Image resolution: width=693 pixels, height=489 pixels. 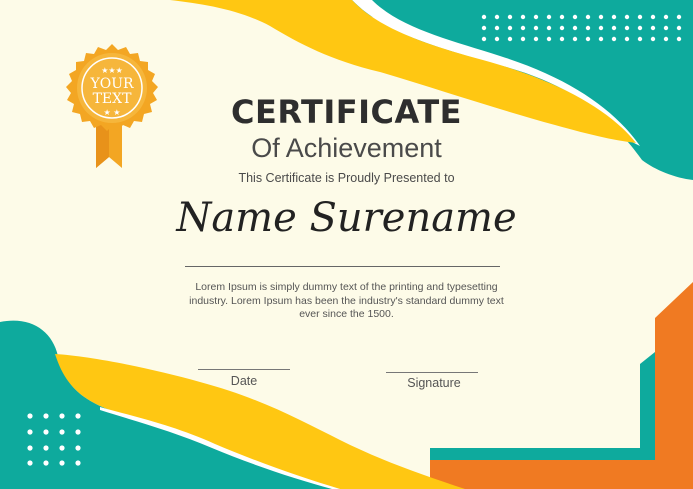 I want to click on recipient-name: Name Surename, so click(x=346, y=218).